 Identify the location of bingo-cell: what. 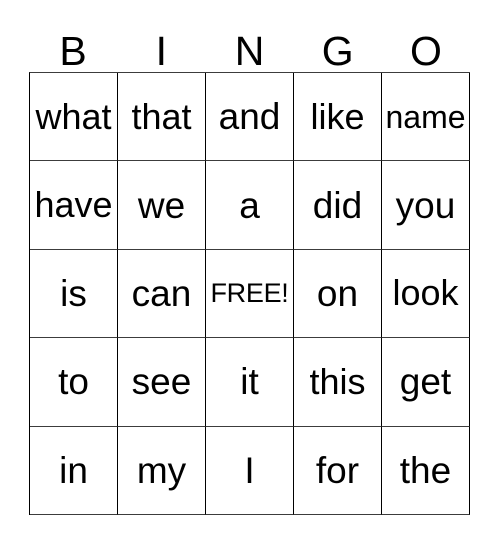
(74, 117).